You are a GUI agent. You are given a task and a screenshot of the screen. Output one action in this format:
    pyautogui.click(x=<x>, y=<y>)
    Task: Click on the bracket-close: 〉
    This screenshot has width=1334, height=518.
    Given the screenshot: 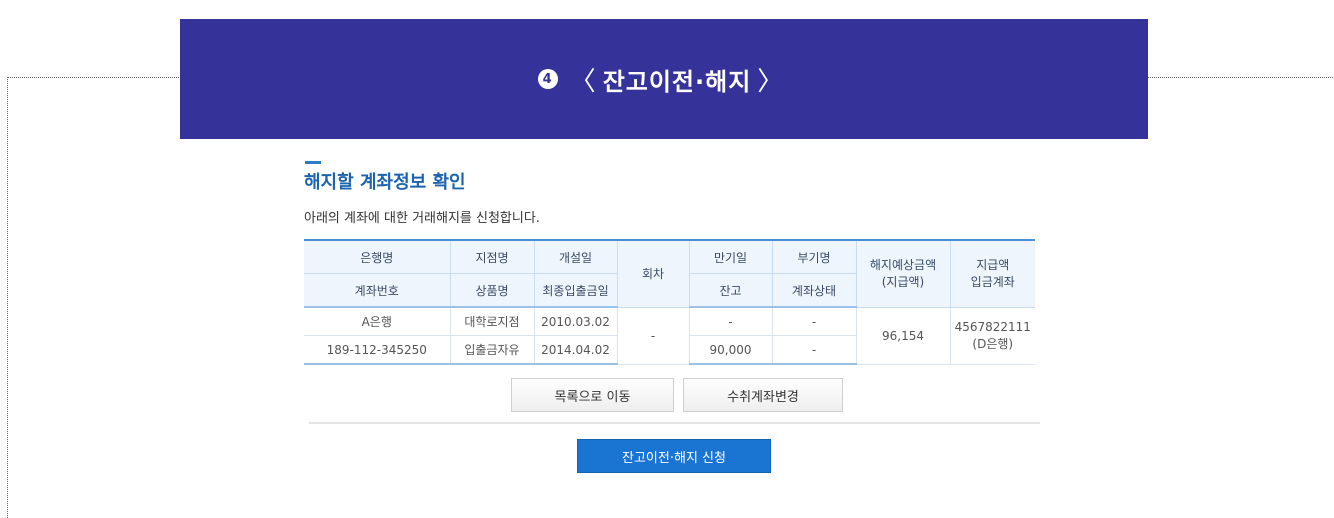 What is the action you would take?
    pyautogui.click(x=771, y=81)
    